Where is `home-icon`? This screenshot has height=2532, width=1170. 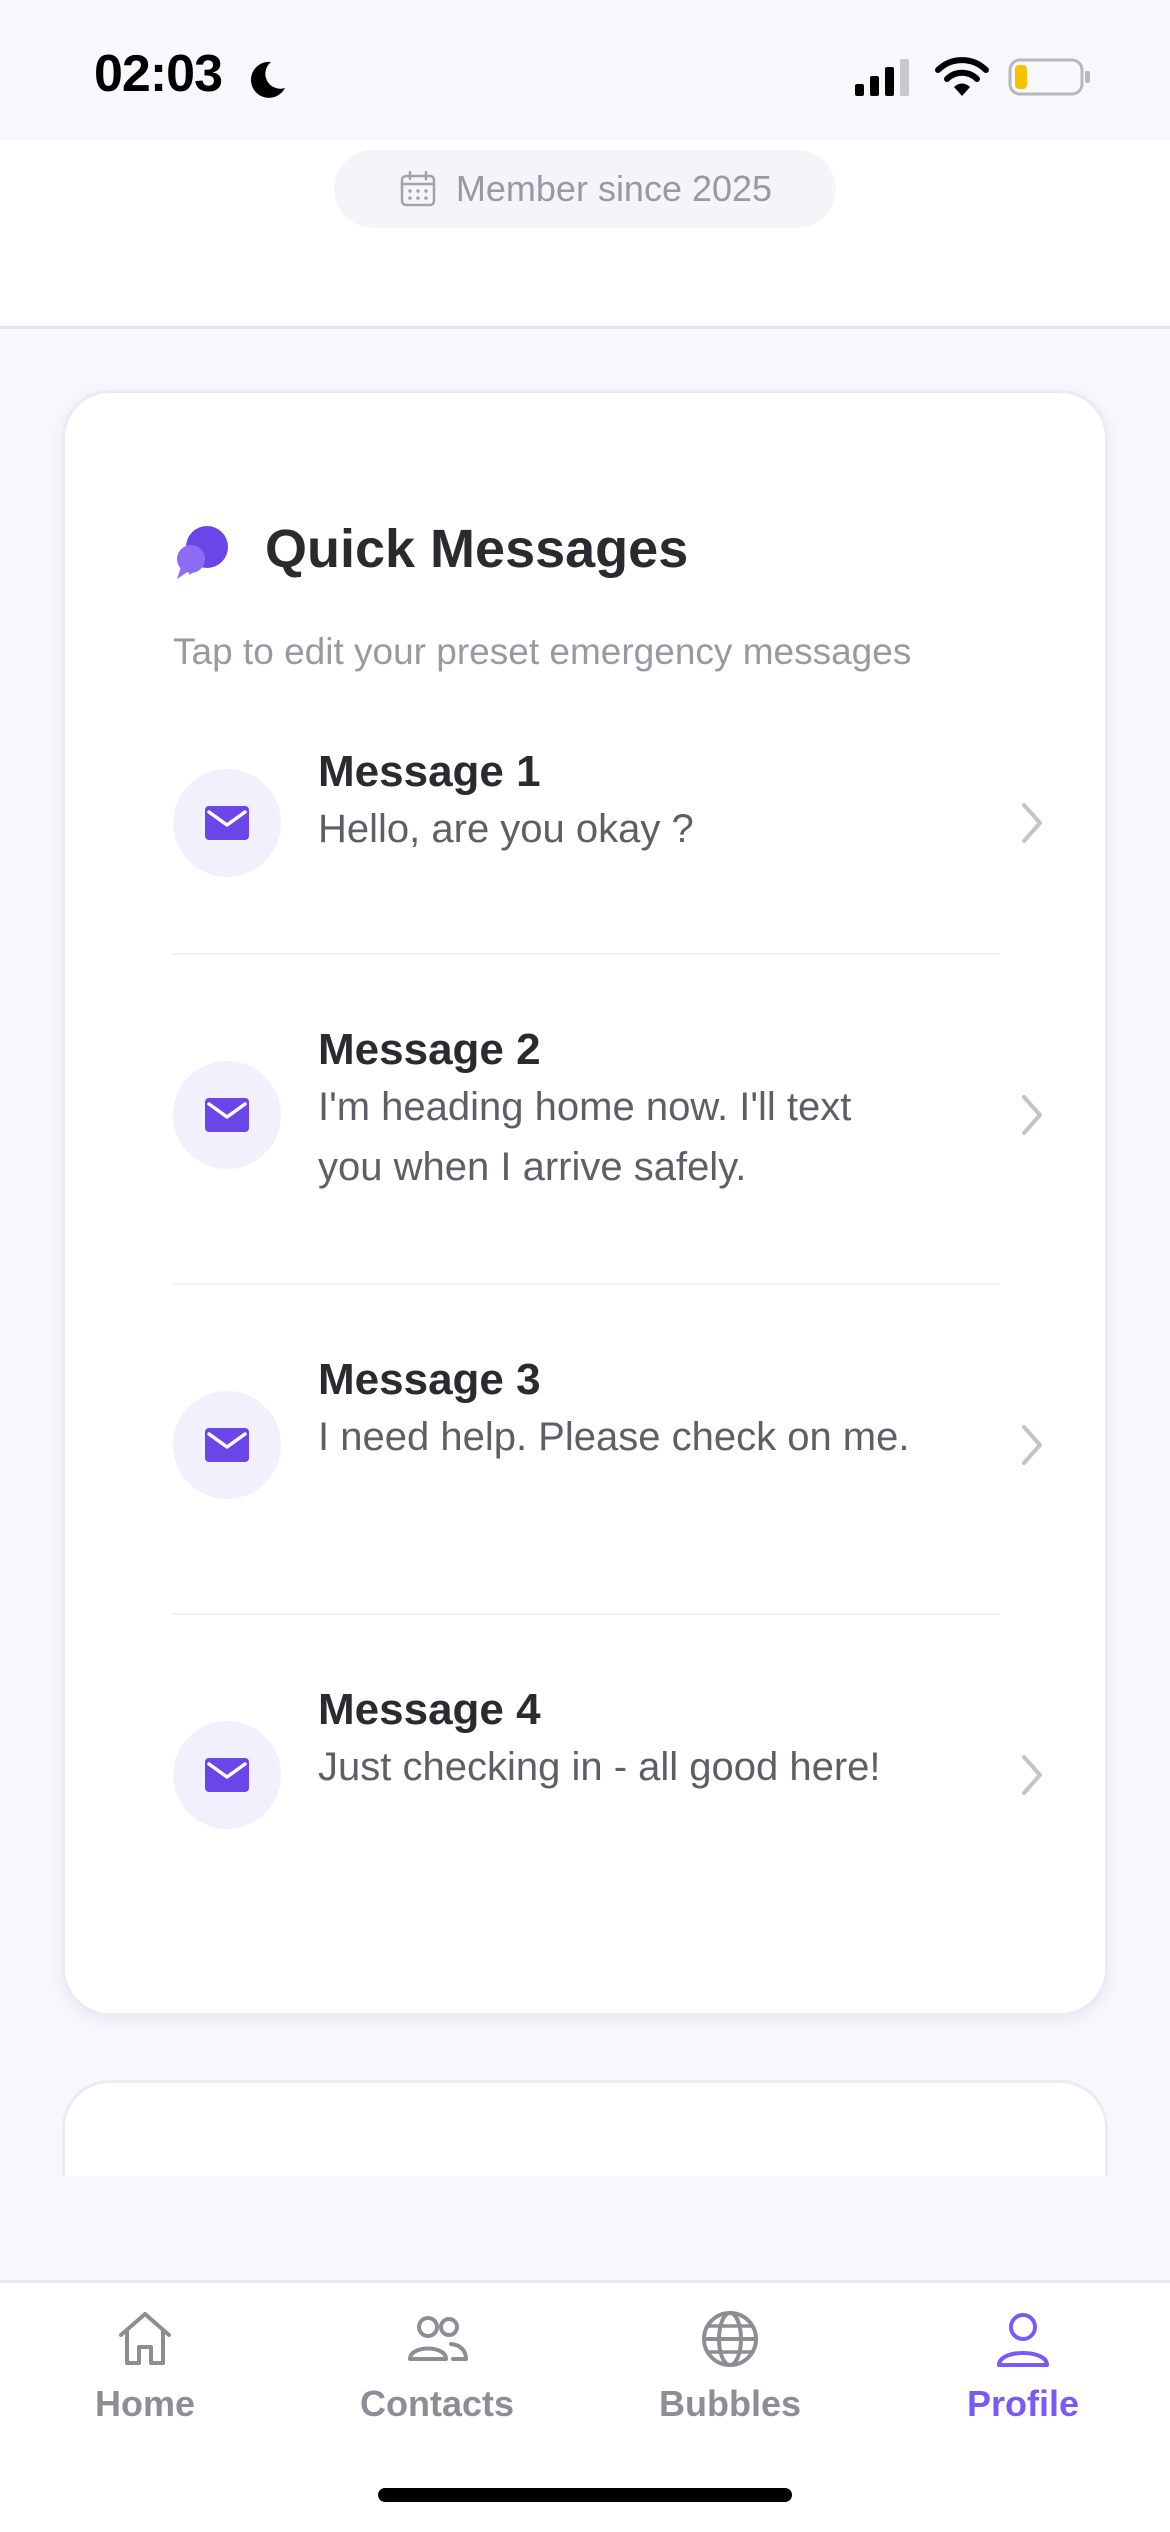 home-icon is located at coordinates (145, 2338).